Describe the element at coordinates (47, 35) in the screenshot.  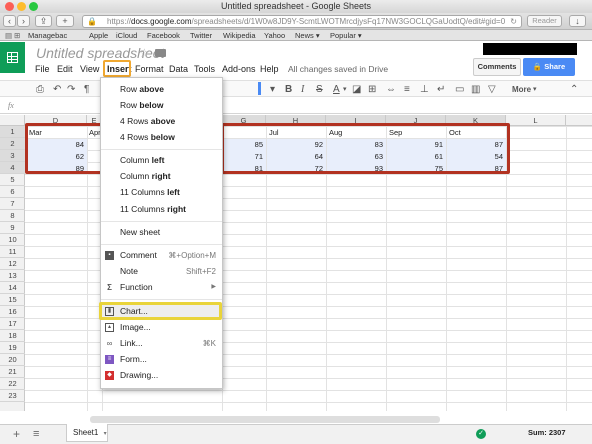
I see `bookmark-managebac: Managebac` at that location.